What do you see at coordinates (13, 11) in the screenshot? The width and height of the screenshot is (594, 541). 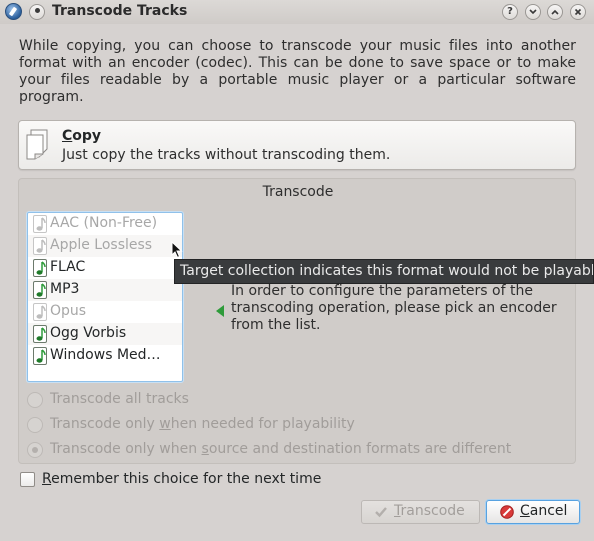 I see `app-icon` at bounding box center [13, 11].